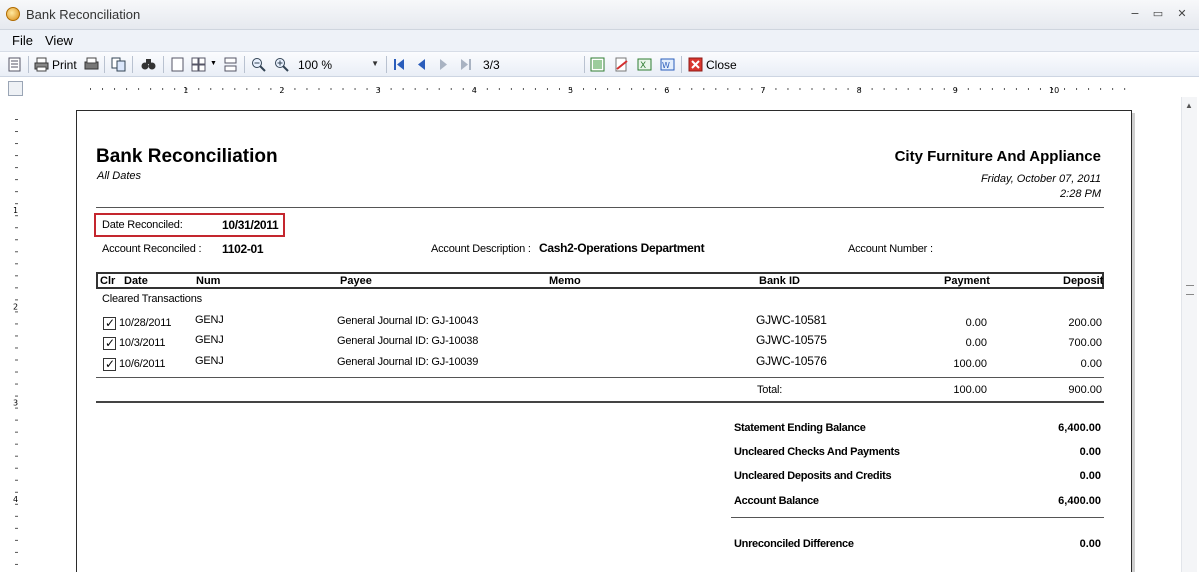 This screenshot has height=572, width=1199. Describe the element at coordinates (1079, 501) in the screenshot. I see `summary-value: 6,400.00` at that location.